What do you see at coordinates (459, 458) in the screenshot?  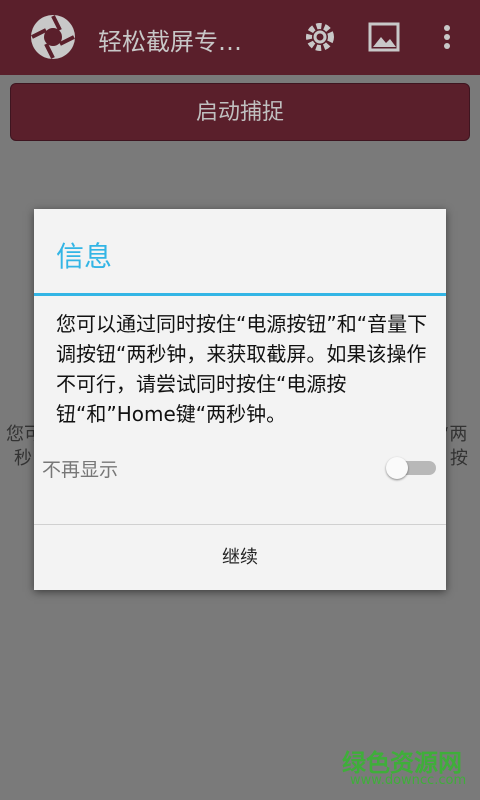 I see `background-text-right-2: 按` at bounding box center [459, 458].